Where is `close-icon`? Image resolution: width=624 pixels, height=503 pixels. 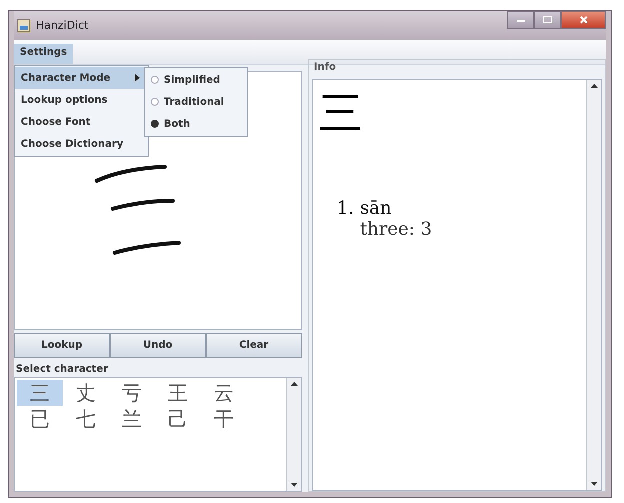 close-icon is located at coordinates (583, 20).